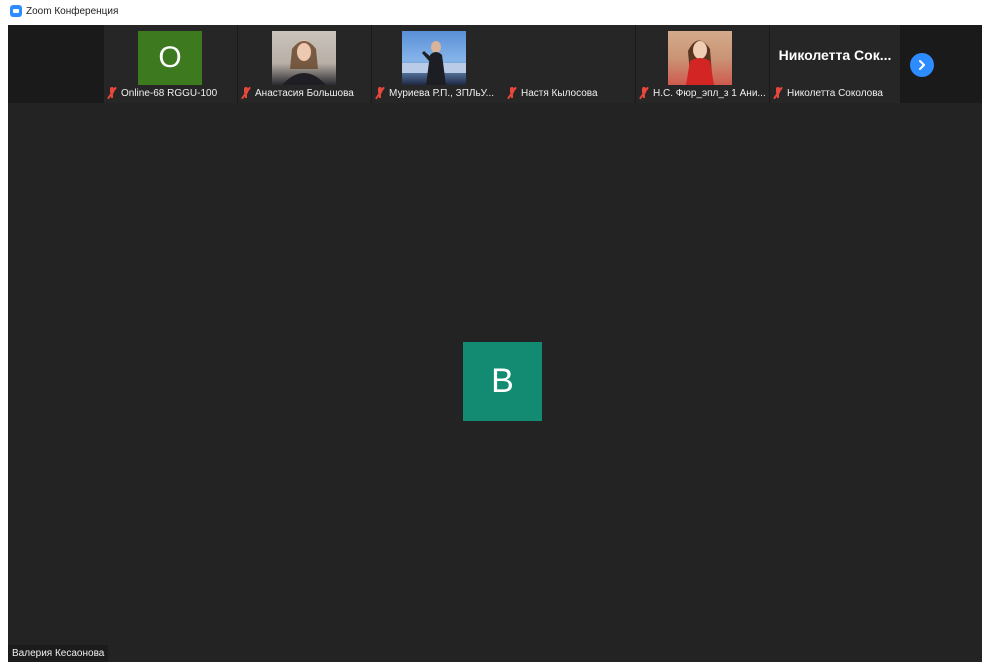 The image size is (982, 668). Describe the element at coordinates (72, 11) in the screenshot. I see `window-title: Zoom Конференция` at that location.